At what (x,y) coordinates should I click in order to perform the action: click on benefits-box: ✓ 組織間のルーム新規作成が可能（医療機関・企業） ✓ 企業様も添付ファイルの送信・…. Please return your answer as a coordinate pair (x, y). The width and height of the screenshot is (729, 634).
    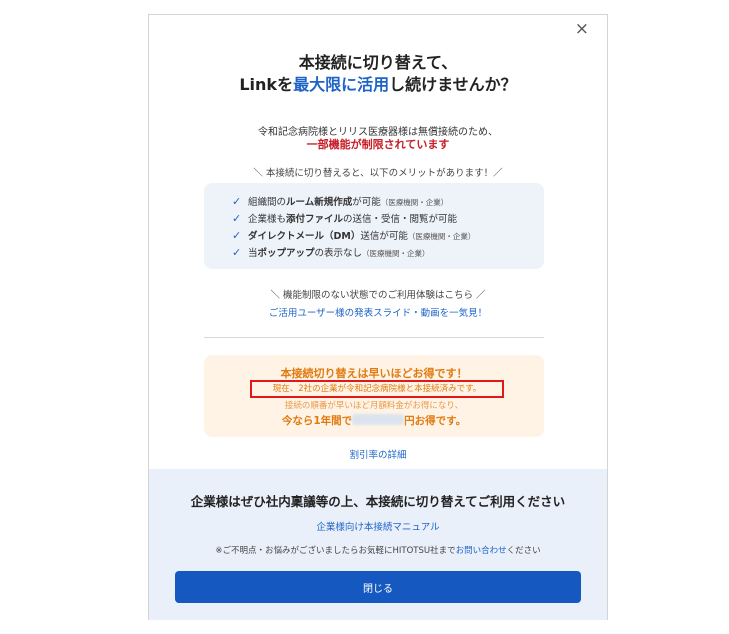
    Looking at the image, I should click on (374, 226).